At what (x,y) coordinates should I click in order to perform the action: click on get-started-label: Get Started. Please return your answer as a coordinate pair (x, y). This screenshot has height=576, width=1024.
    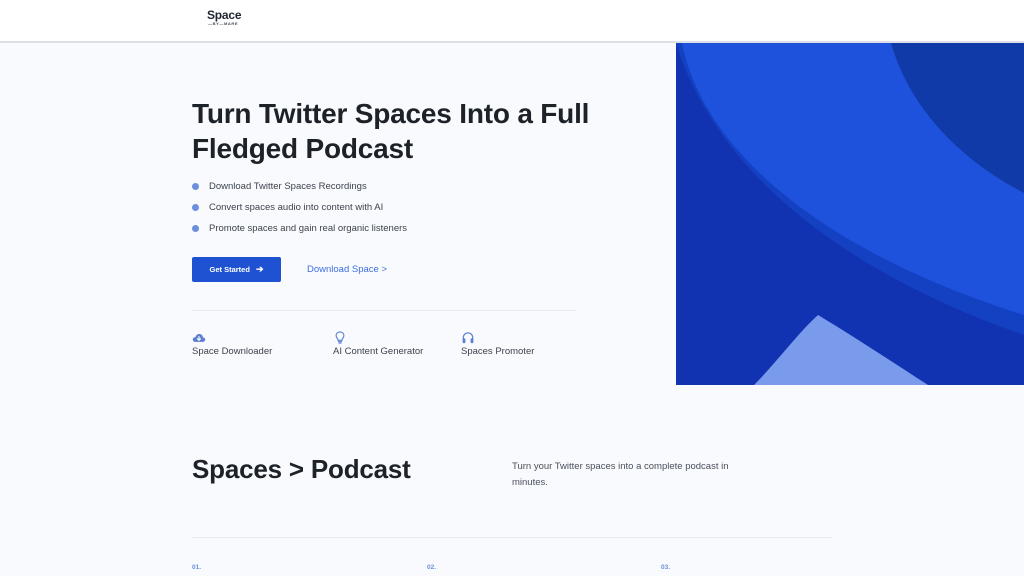
    Looking at the image, I should click on (229, 269).